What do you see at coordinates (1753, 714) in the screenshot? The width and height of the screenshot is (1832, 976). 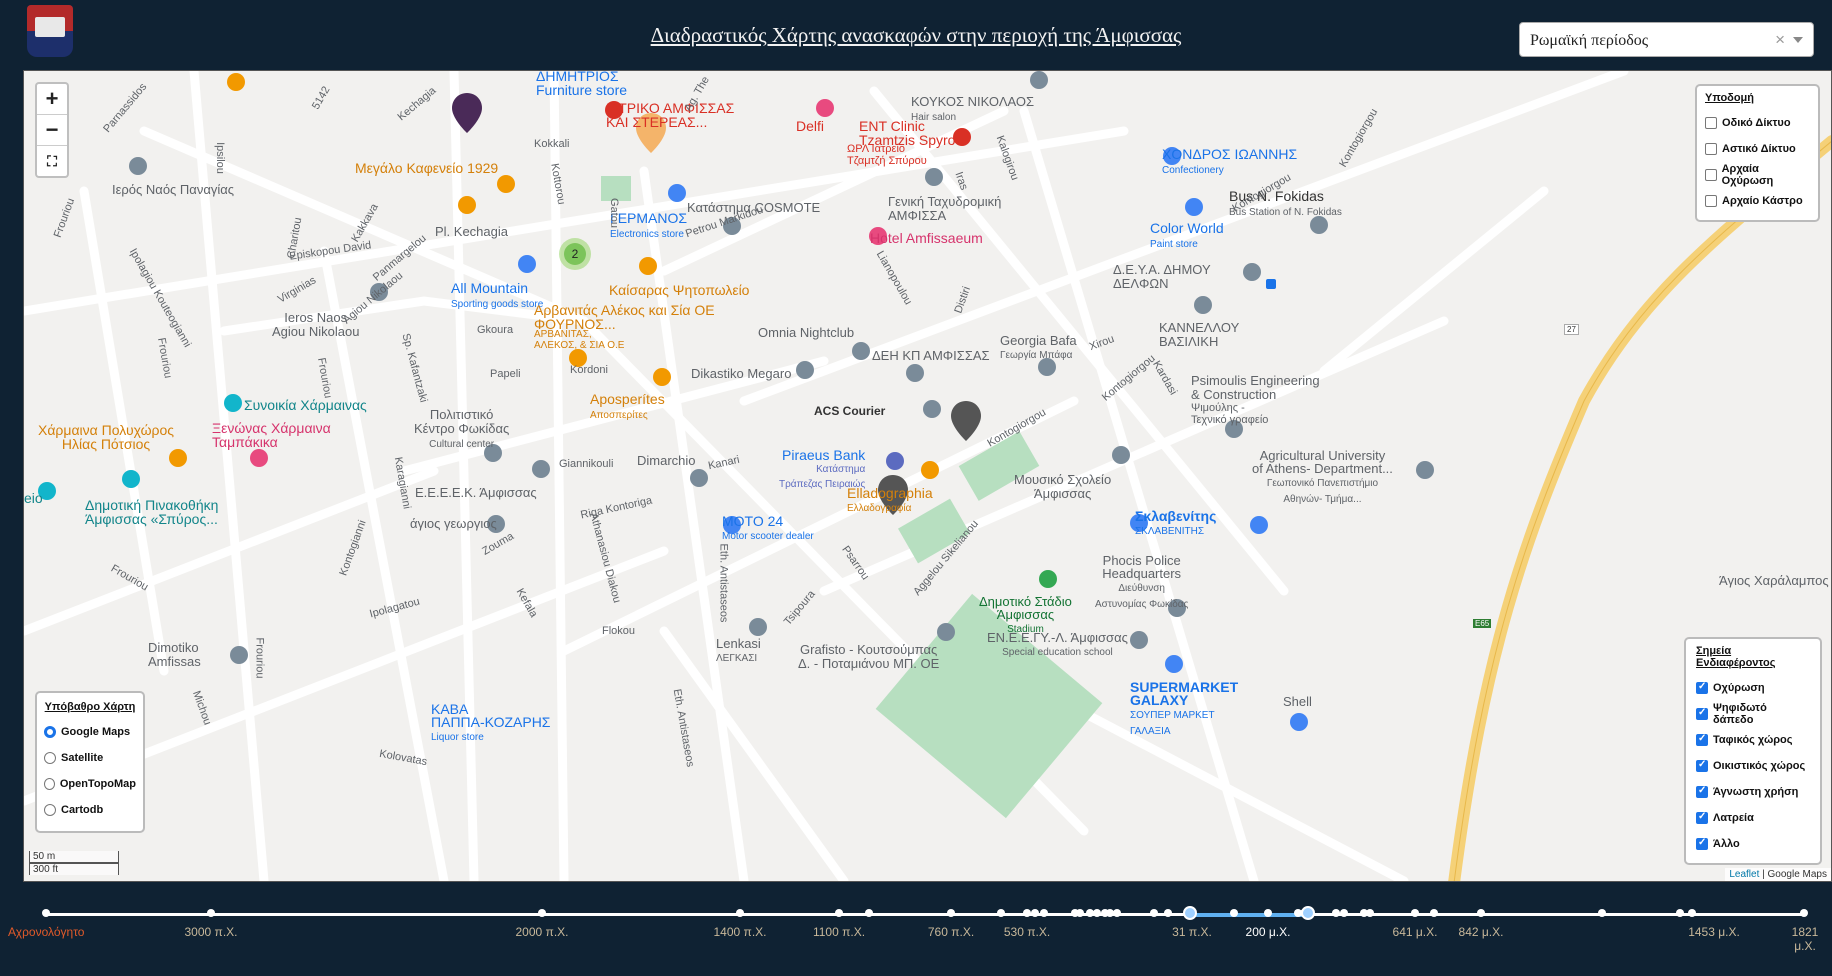 I see `poi-option: Ψηφιδωτό δάπεδο` at bounding box center [1753, 714].